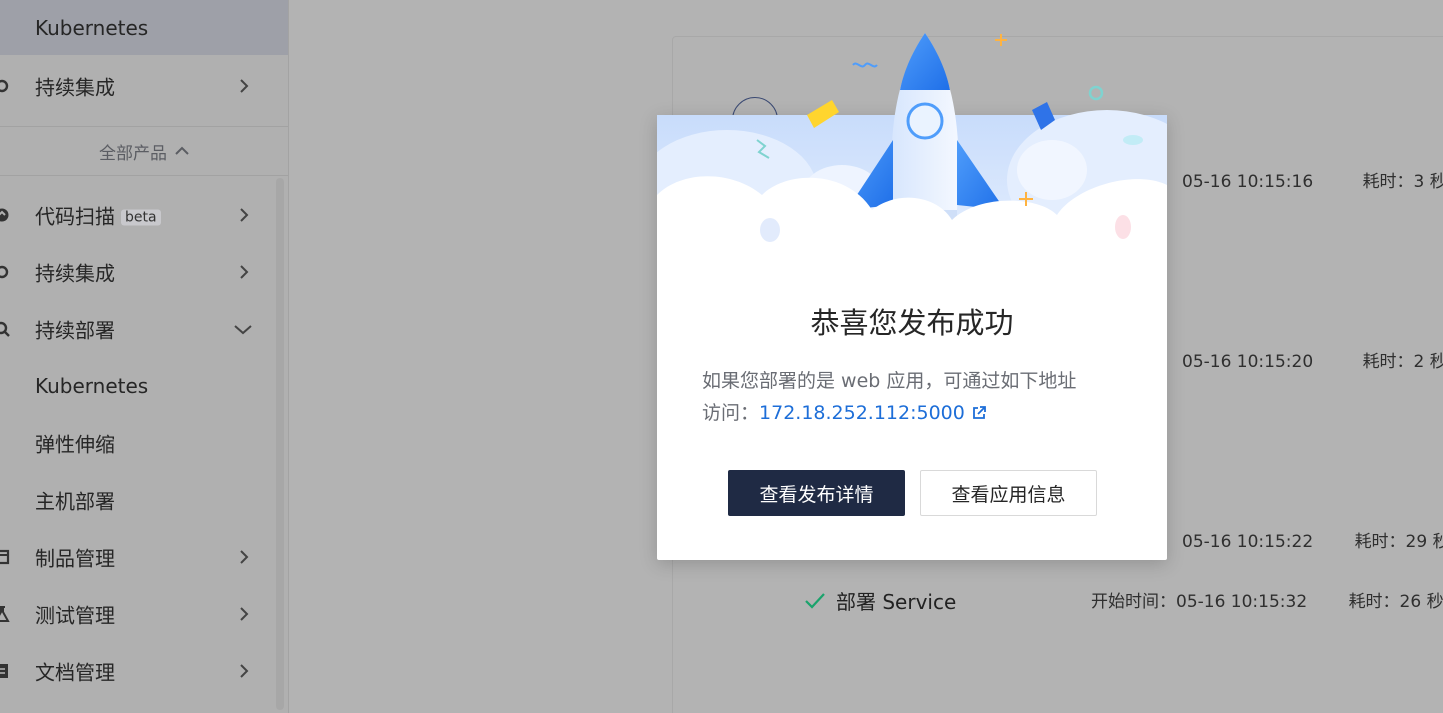 This screenshot has height=713, width=1443. I want to click on step-start-time: 05-16 10:15:22, so click(1248, 542).